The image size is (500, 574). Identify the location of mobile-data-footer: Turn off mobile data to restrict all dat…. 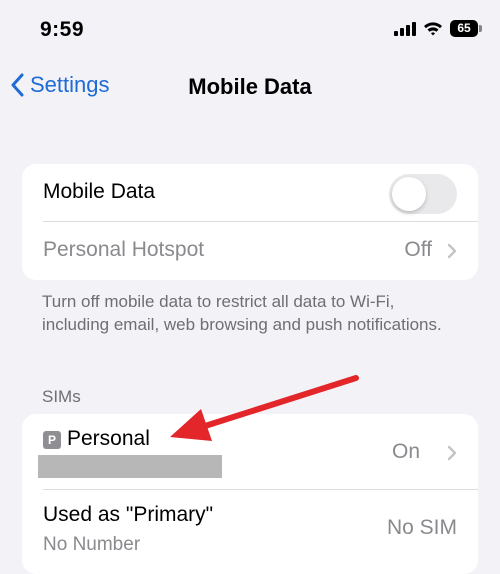
(242, 313).